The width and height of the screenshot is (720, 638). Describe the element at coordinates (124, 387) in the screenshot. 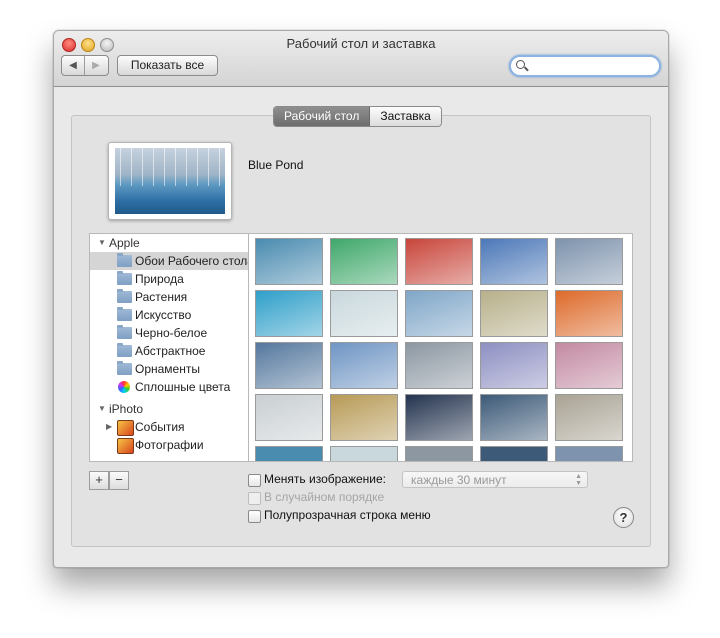

I see `color-wheel-icon` at that location.